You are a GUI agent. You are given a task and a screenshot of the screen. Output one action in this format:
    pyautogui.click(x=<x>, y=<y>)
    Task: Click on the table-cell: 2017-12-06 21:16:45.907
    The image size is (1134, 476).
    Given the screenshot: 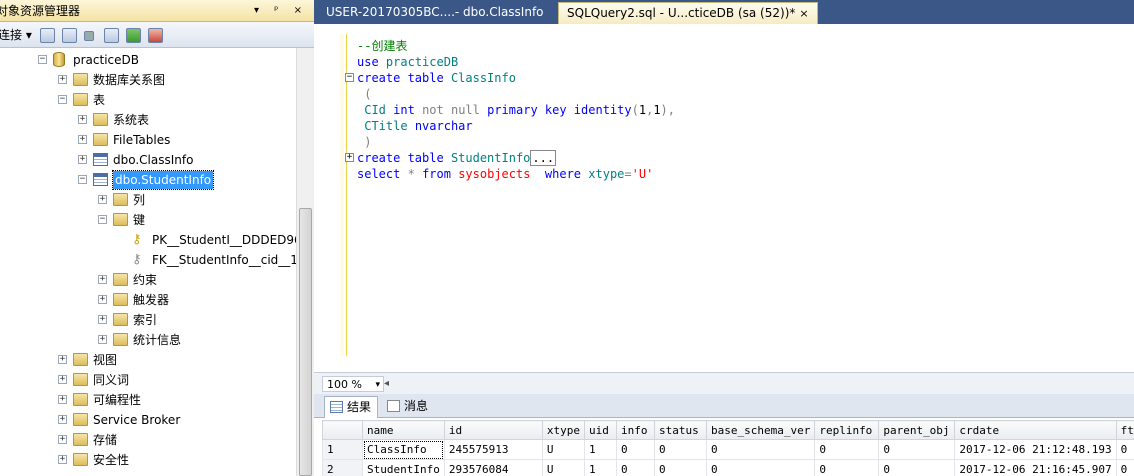 What is the action you would take?
    pyautogui.click(x=1035, y=467)
    